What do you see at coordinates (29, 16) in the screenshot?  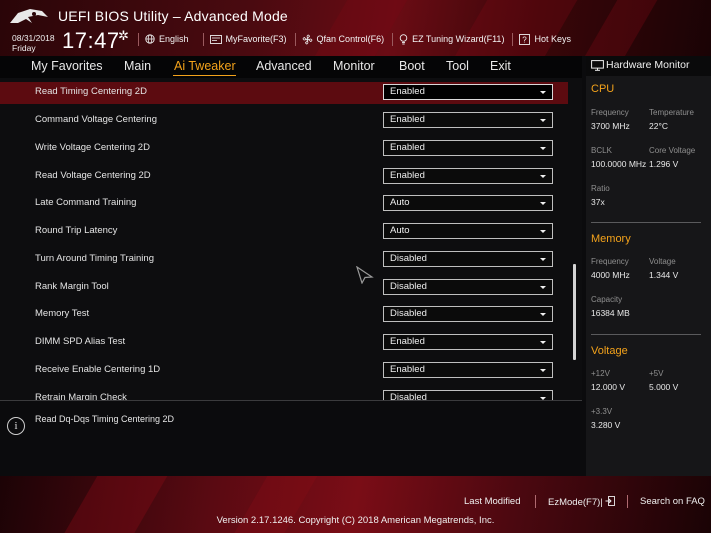 I see `rog-logo-icon` at bounding box center [29, 16].